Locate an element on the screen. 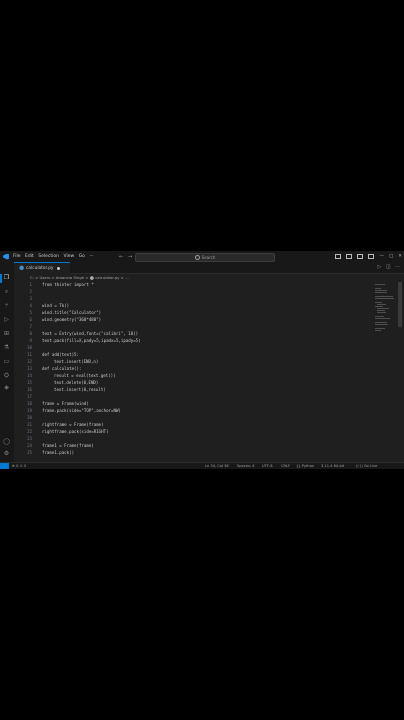 The height and width of the screenshot is (720, 404). toggle-primary-sidebar-icon is located at coordinates (338, 256).